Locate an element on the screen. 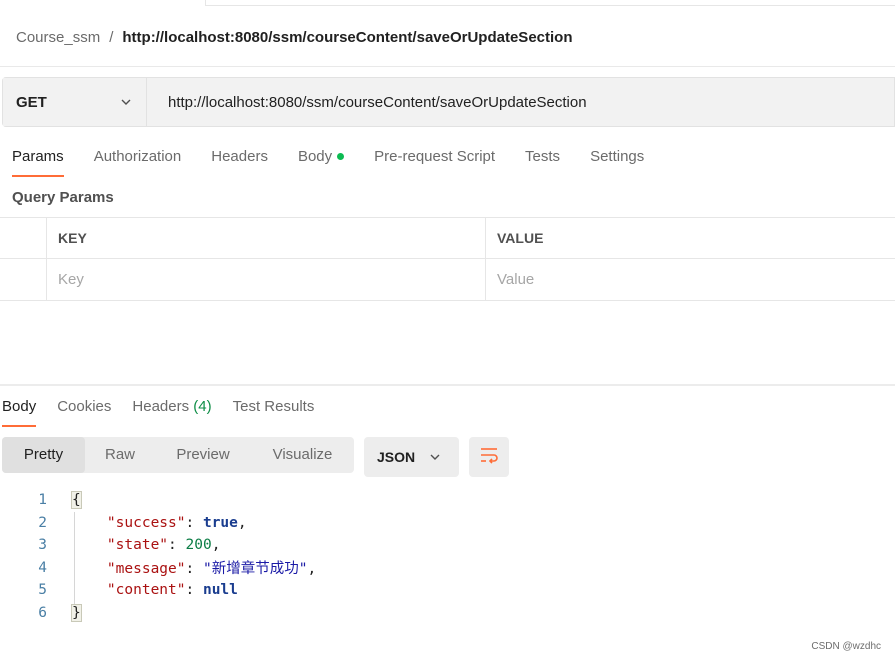 The image size is (895, 660). json-key: "state" is located at coordinates (137, 545).